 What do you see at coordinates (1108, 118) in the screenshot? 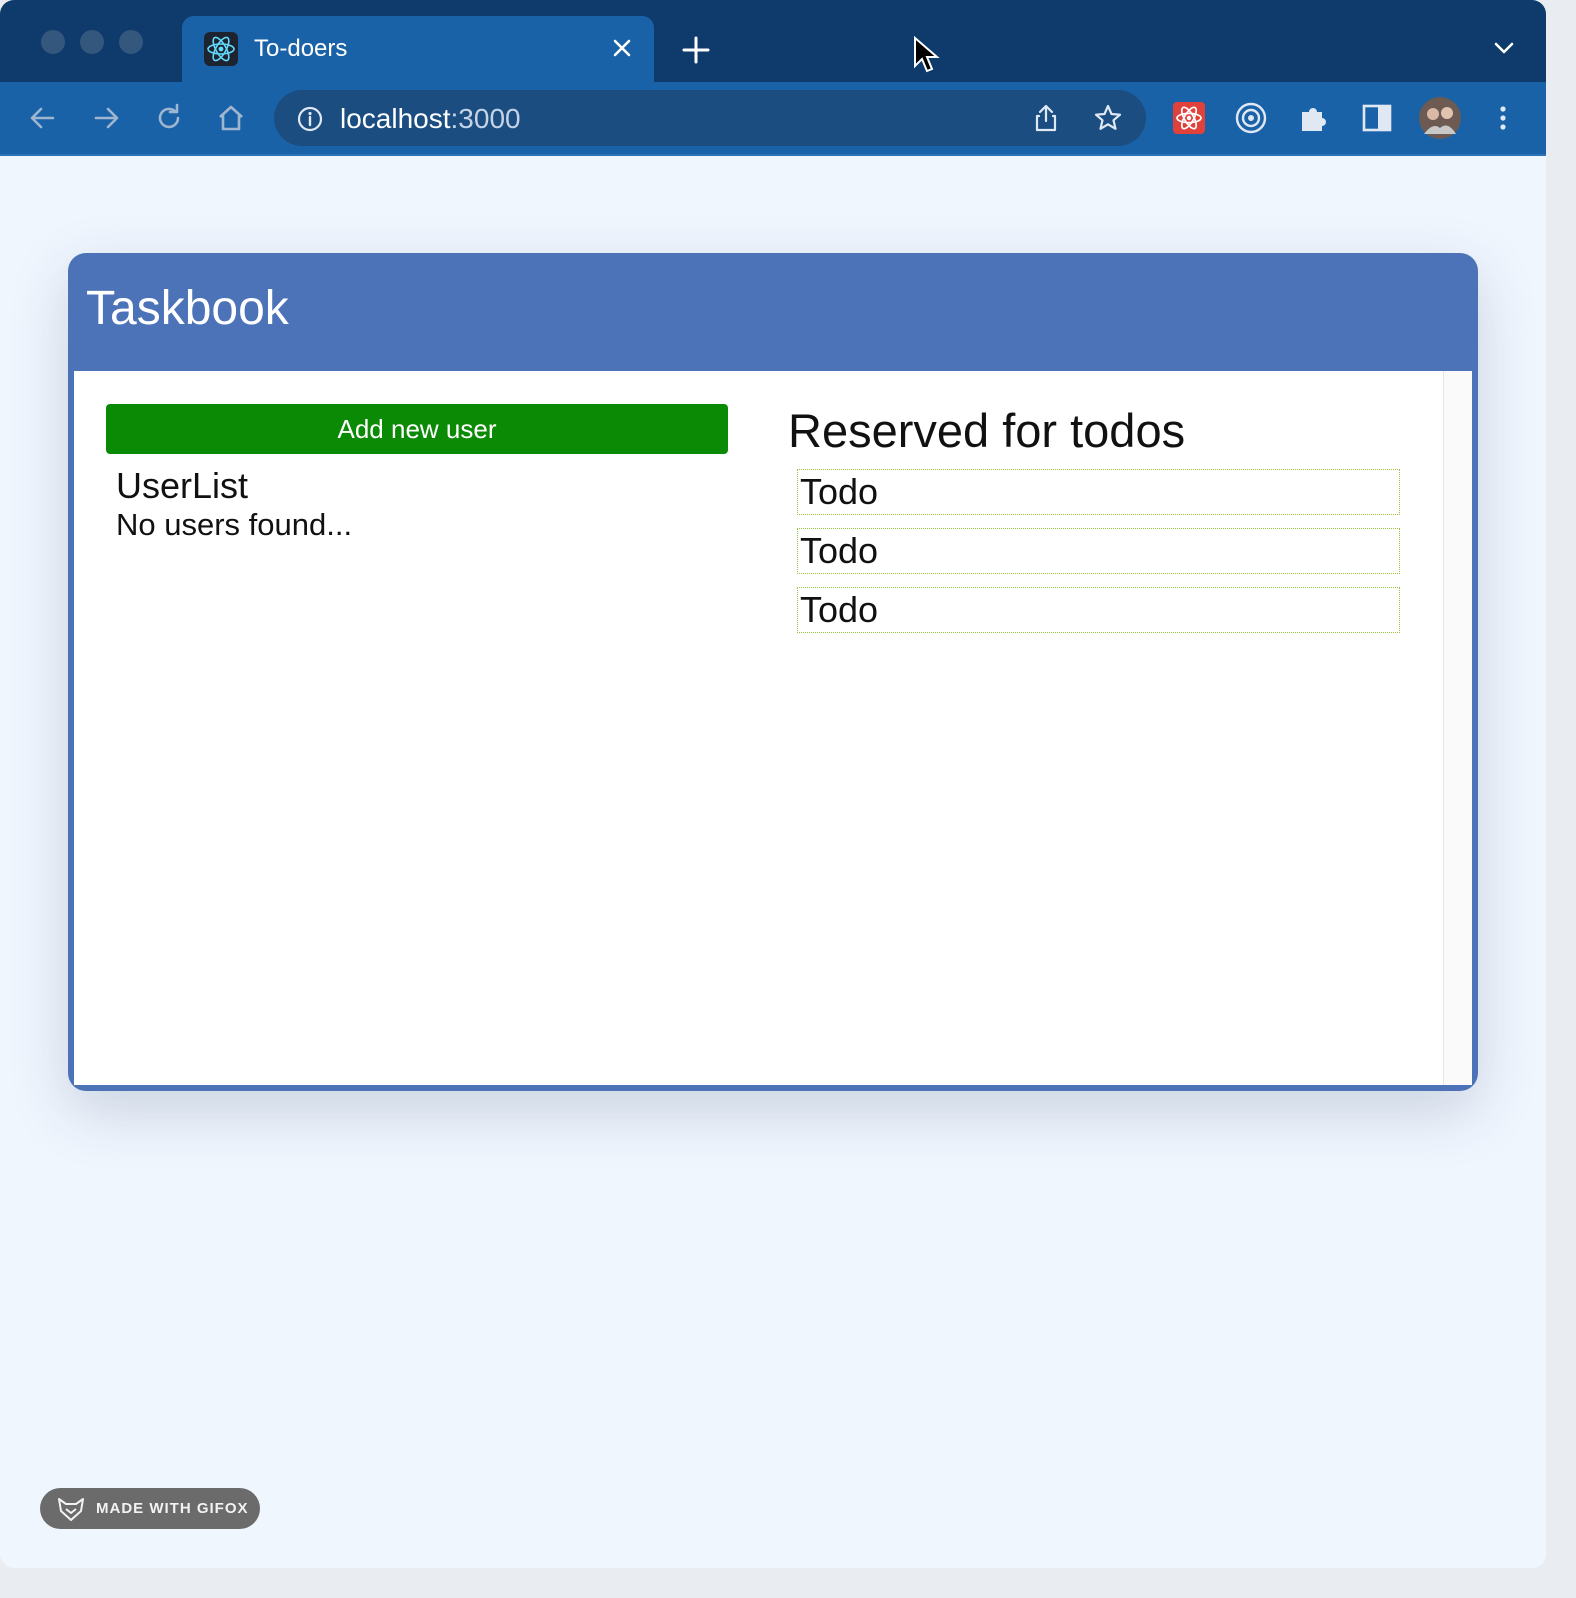
I see `bookmark-star-icon` at bounding box center [1108, 118].